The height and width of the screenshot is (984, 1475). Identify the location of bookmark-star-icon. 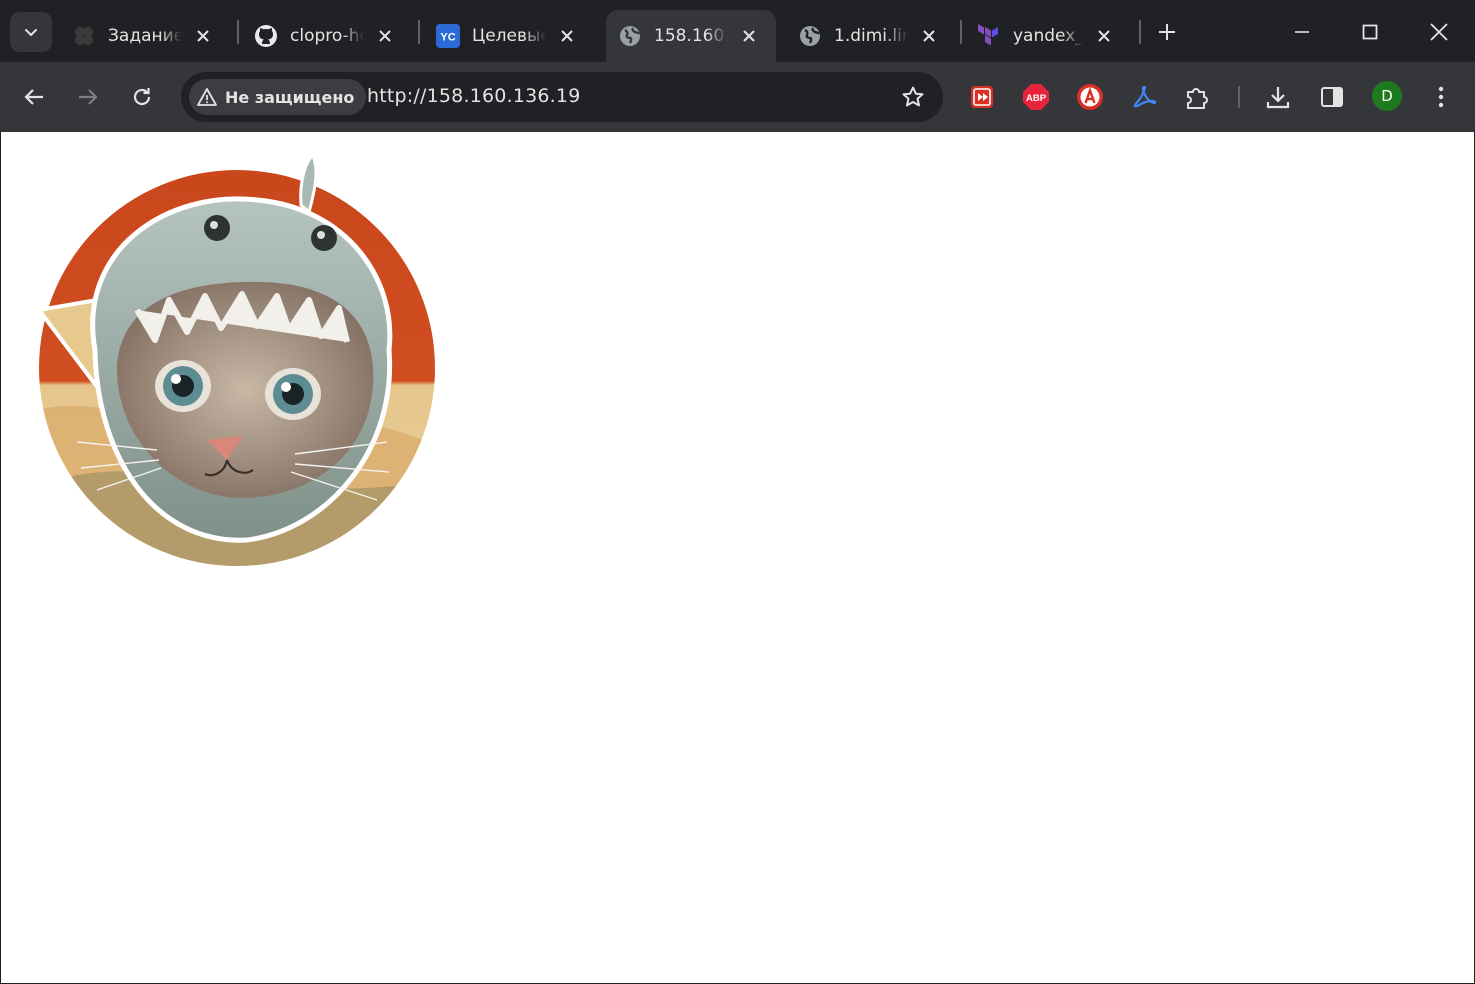
(913, 97).